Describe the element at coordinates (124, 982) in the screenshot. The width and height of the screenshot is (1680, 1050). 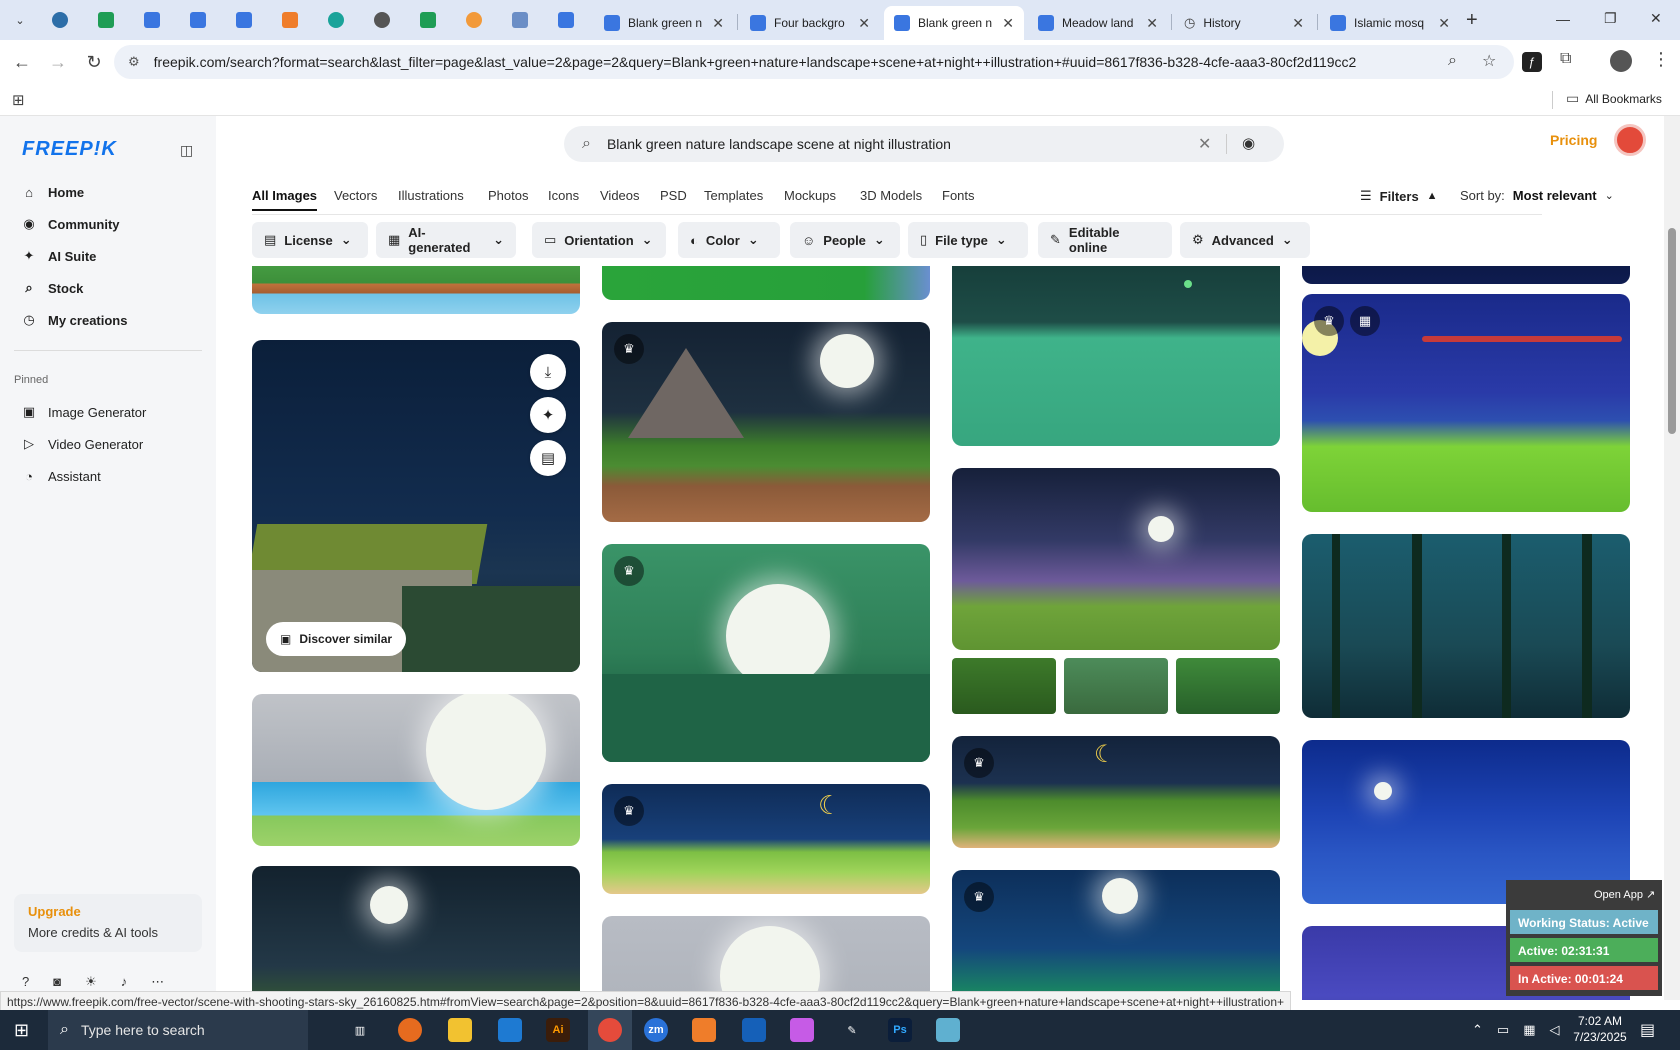
I see `bell-icon: ♪` at that location.